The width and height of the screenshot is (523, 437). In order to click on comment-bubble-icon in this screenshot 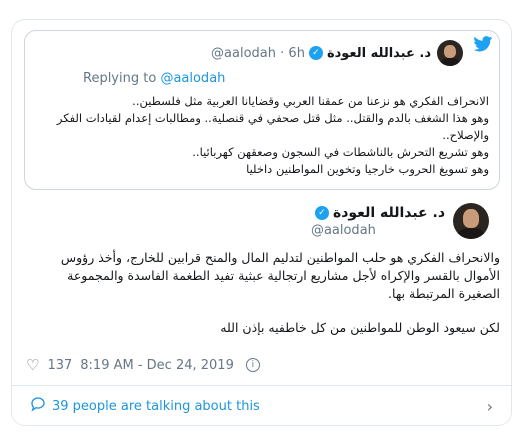, I will do `click(38, 406)`.